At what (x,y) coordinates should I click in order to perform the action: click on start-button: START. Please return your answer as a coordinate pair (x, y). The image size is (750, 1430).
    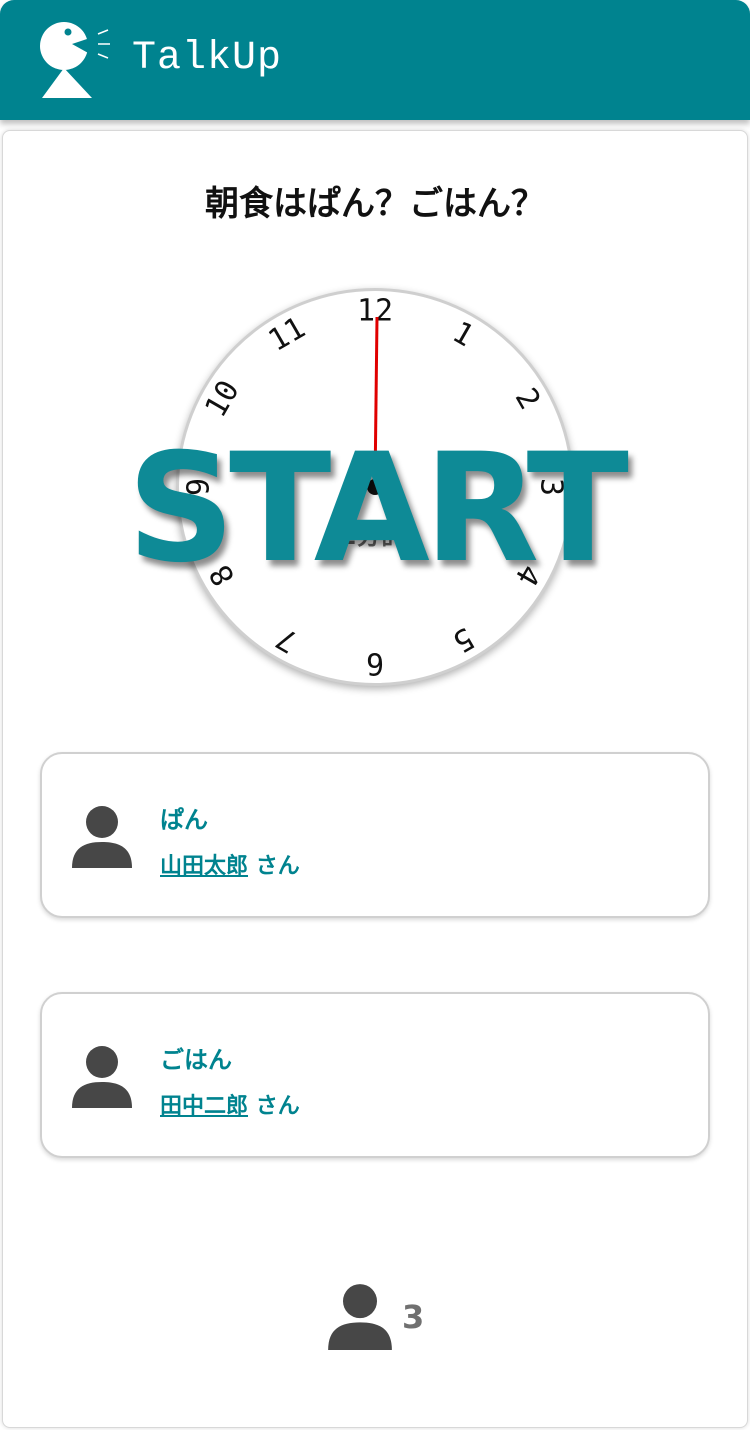
    Looking at the image, I should click on (375, 509).